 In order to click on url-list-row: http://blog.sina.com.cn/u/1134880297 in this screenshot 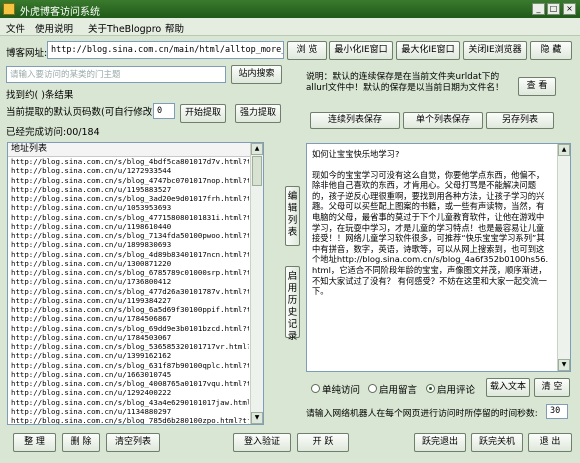, I will do `click(128, 411)`.